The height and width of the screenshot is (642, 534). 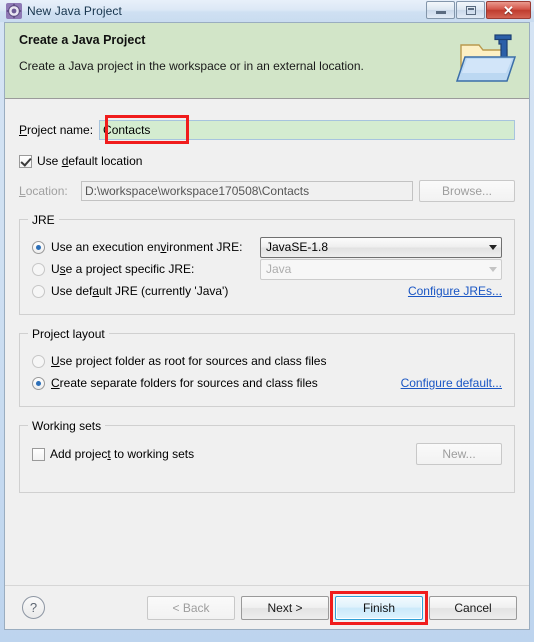 What do you see at coordinates (38, 361) in the screenshot?
I see `layout-project-folder-radio` at bounding box center [38, 361].